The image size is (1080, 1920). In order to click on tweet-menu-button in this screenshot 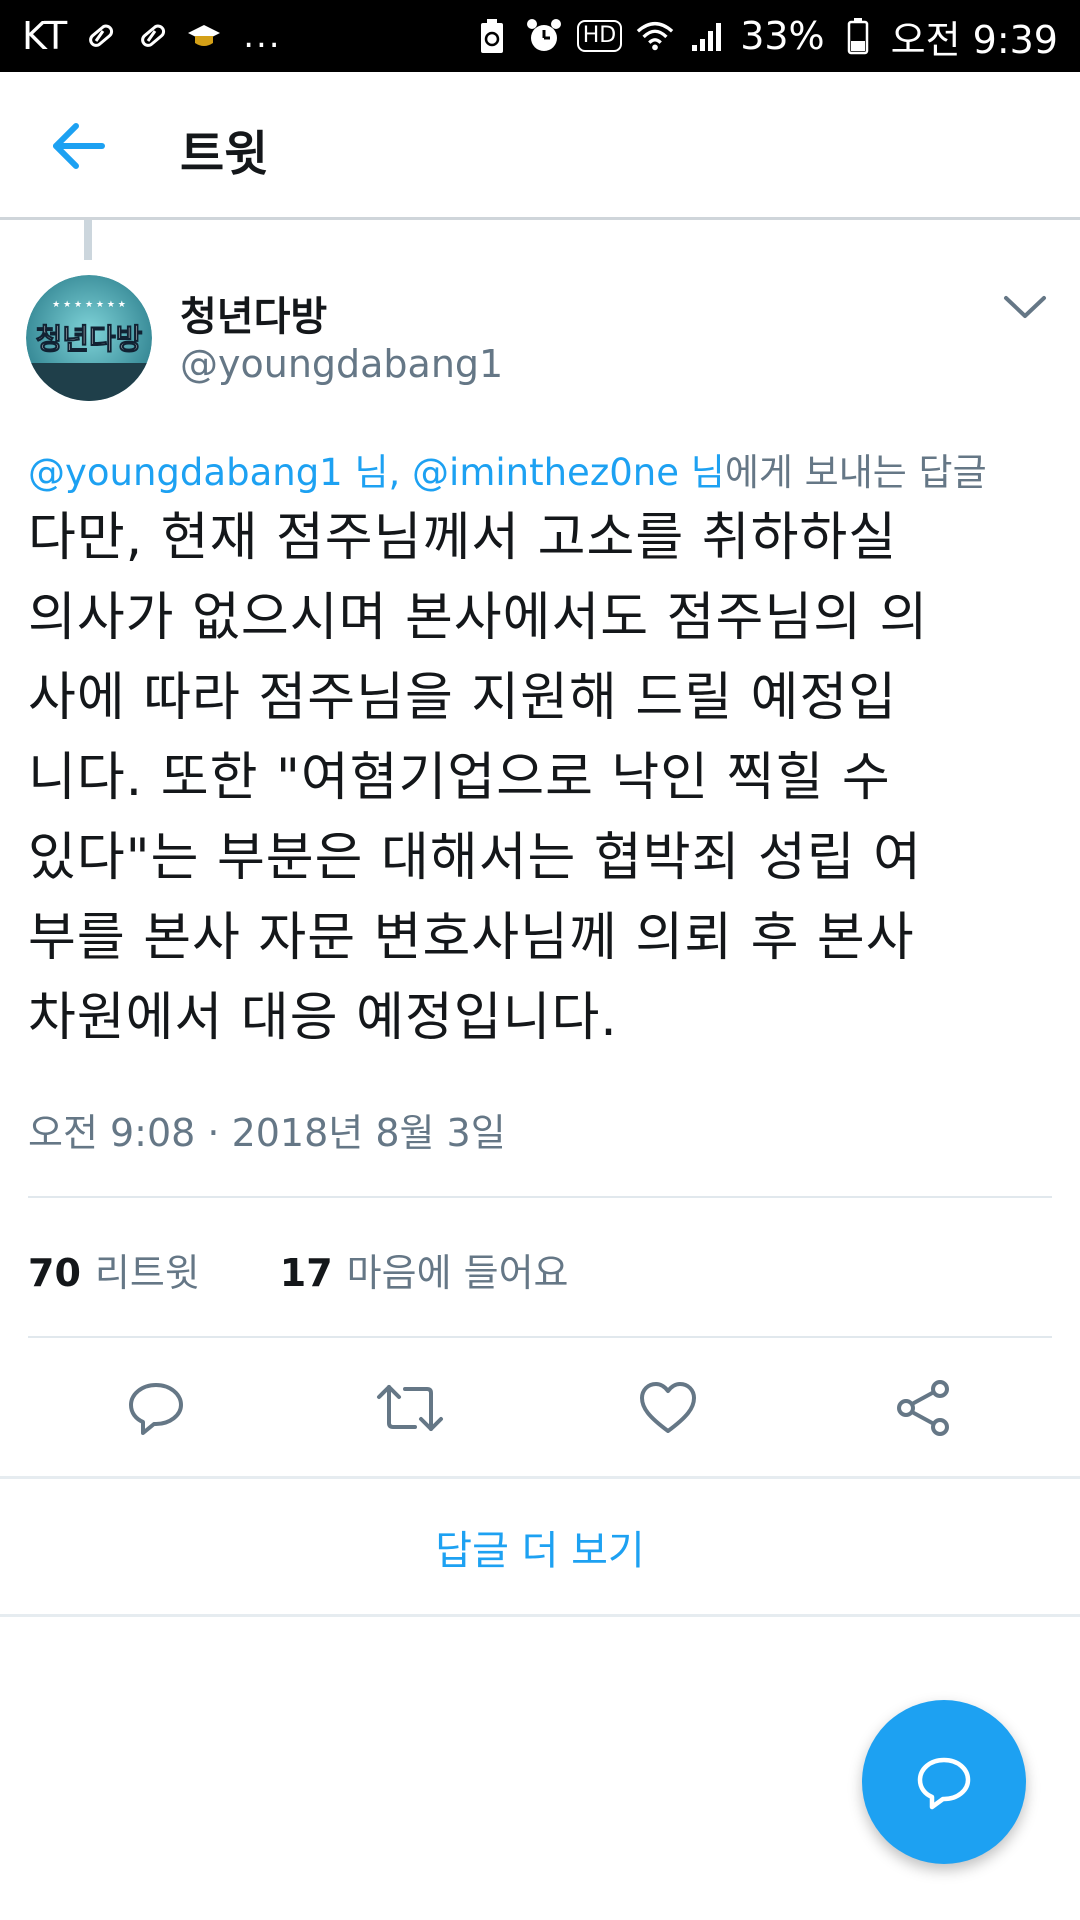, I will do `click(1025, 307)`.